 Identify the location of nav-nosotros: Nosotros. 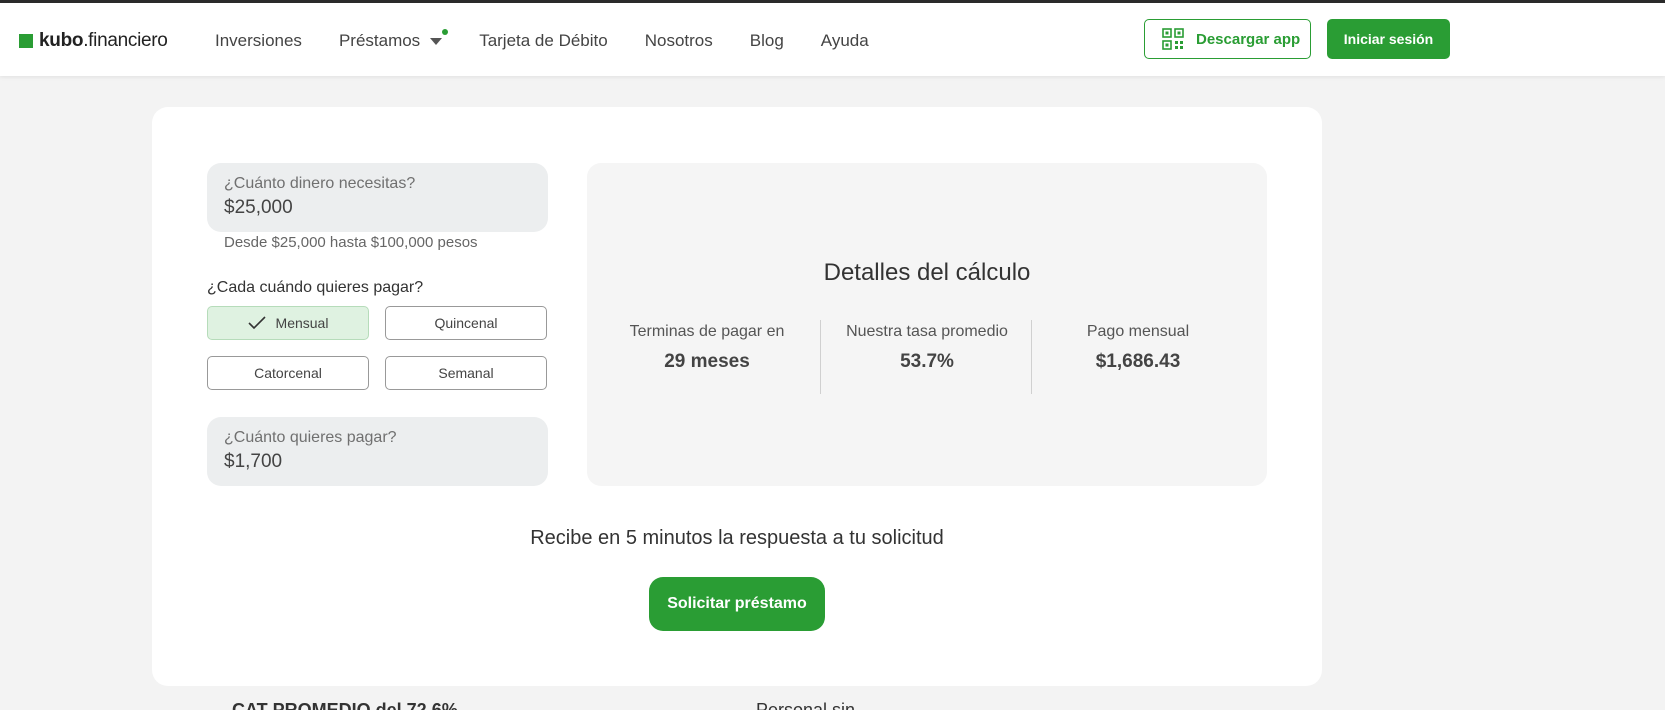
(679, 41).